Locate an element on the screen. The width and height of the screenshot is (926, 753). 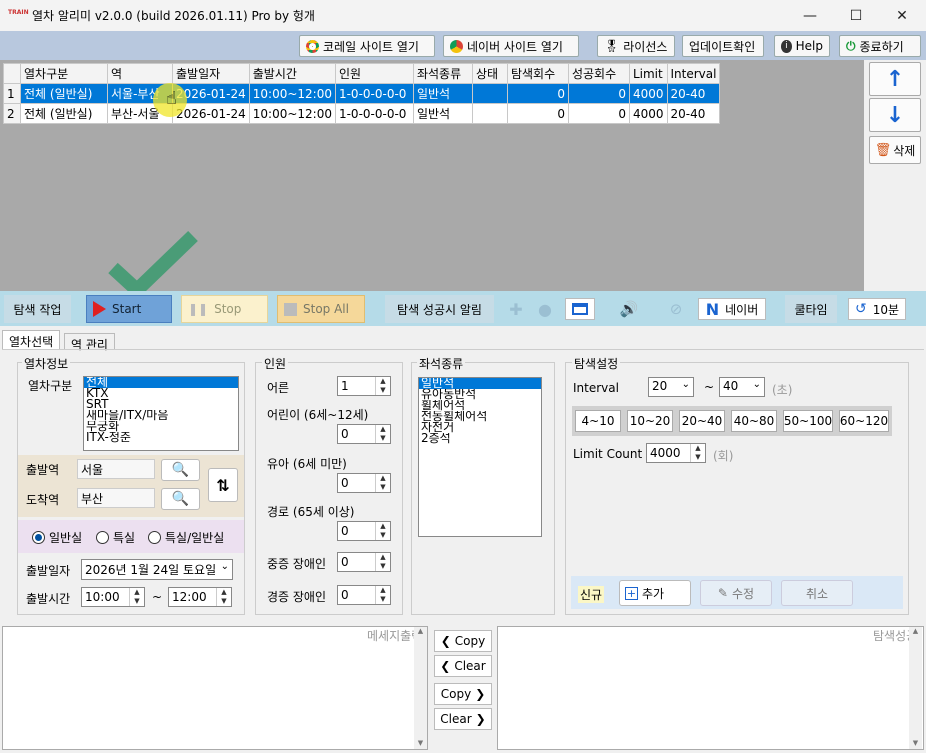
time-from-input: 10:00 ▲ ▼ is located at coordinates (113, 597).